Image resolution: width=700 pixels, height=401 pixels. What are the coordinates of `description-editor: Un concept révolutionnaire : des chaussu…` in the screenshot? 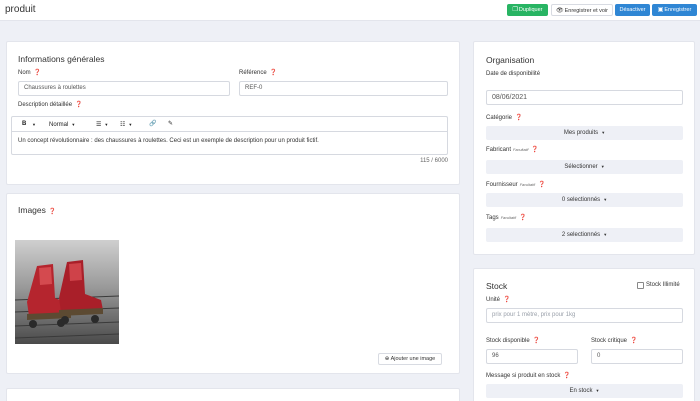 It's located at (229, 143).